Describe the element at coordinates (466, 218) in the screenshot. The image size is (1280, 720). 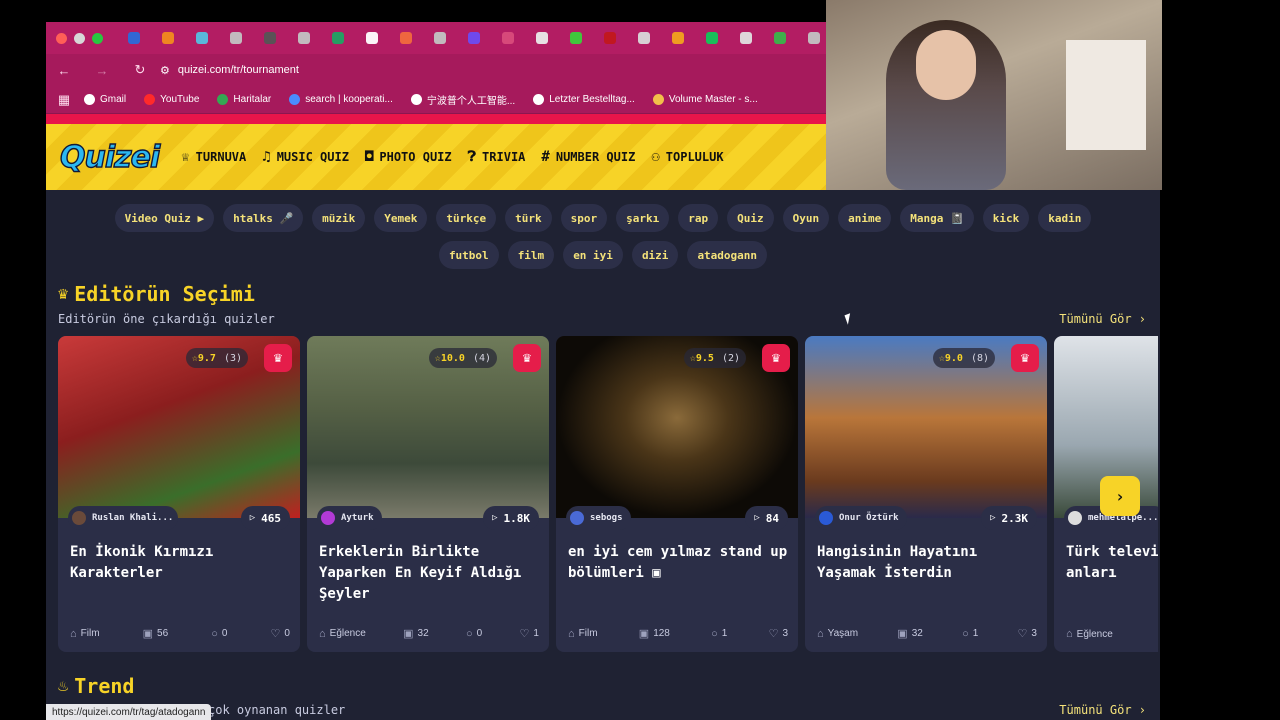
I see `tag-chip: türkçe` at that location.